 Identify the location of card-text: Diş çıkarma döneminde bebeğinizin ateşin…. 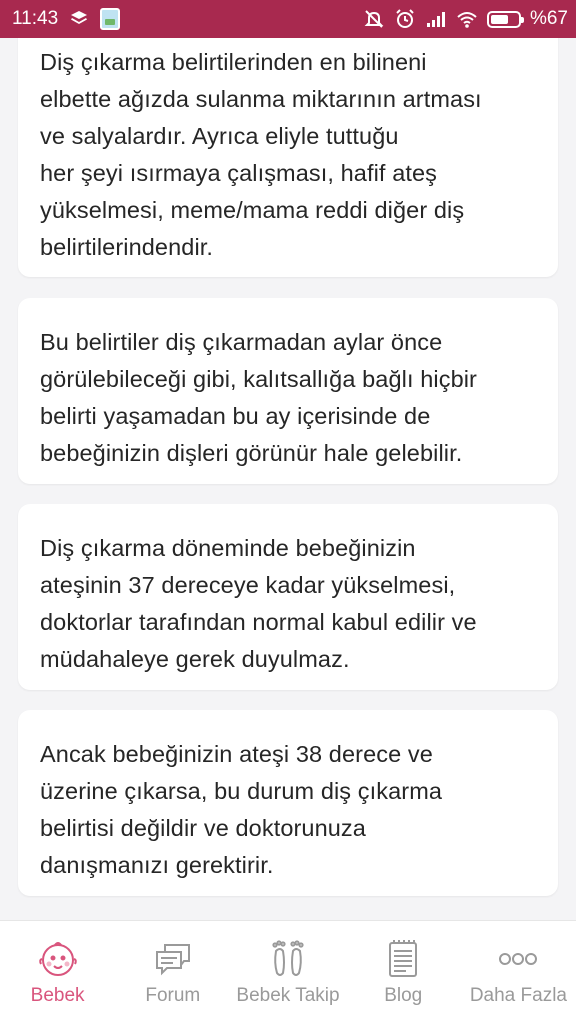
(288, 604).